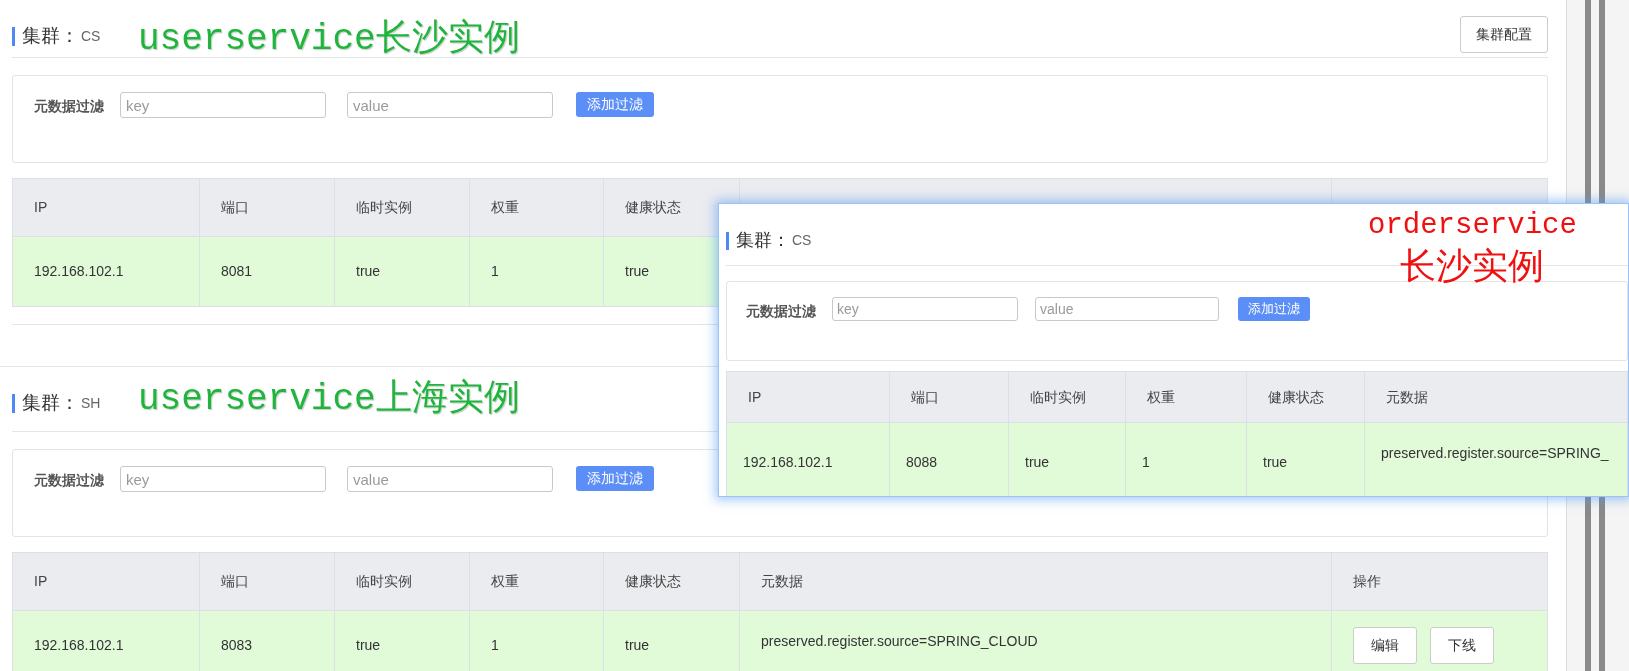 The image size is (1629, 671). I want to click on table-cell-text: preserved.register.source=SPRING_CLOUD, so click(899, 641).